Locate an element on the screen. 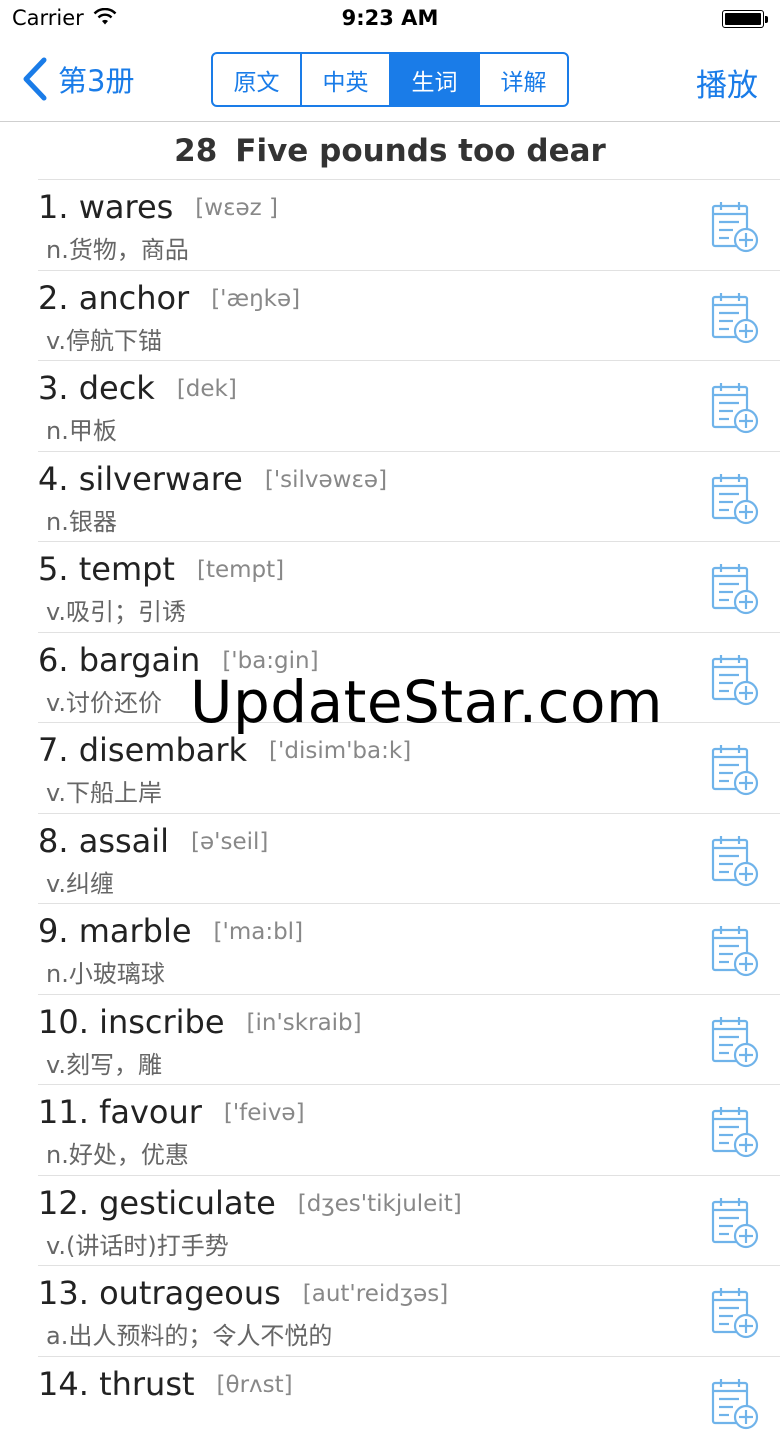  word-definition: n.银器 is located at coordinates (81, 519).